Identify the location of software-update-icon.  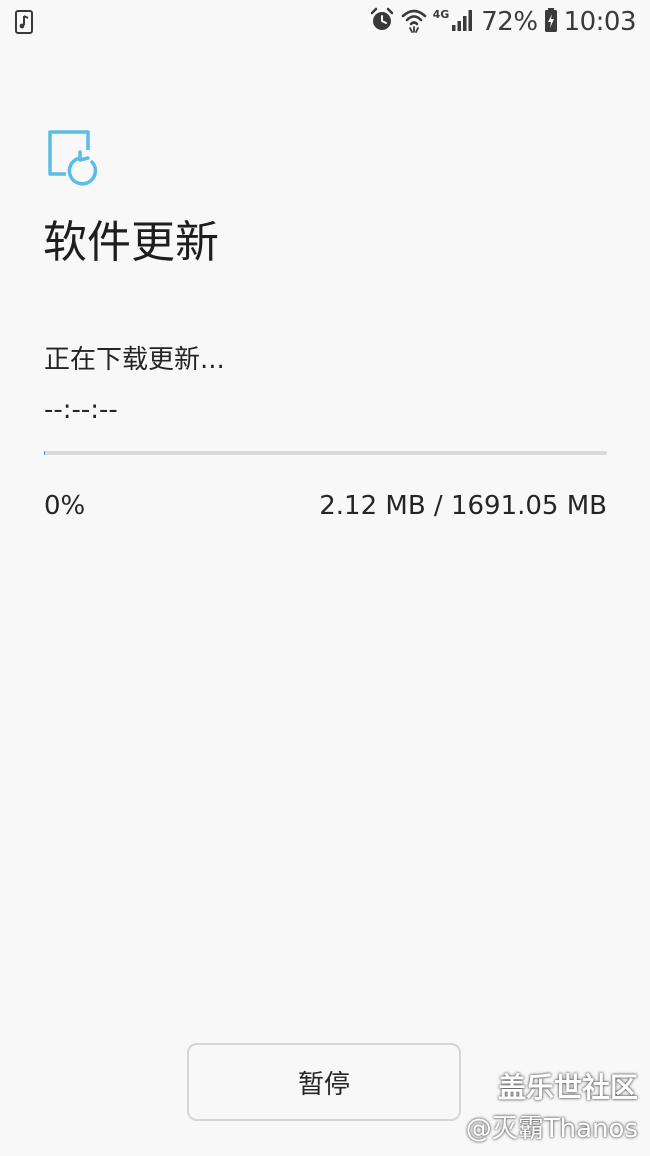
(72, 155).